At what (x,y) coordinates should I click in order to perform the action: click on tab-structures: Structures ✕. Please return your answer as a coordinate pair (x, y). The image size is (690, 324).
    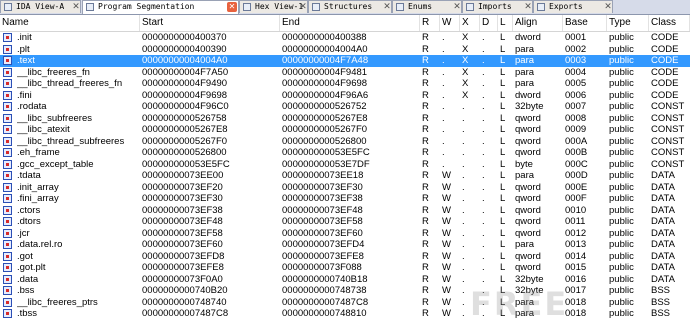
    Looking at the image, I should click on (350, 6).